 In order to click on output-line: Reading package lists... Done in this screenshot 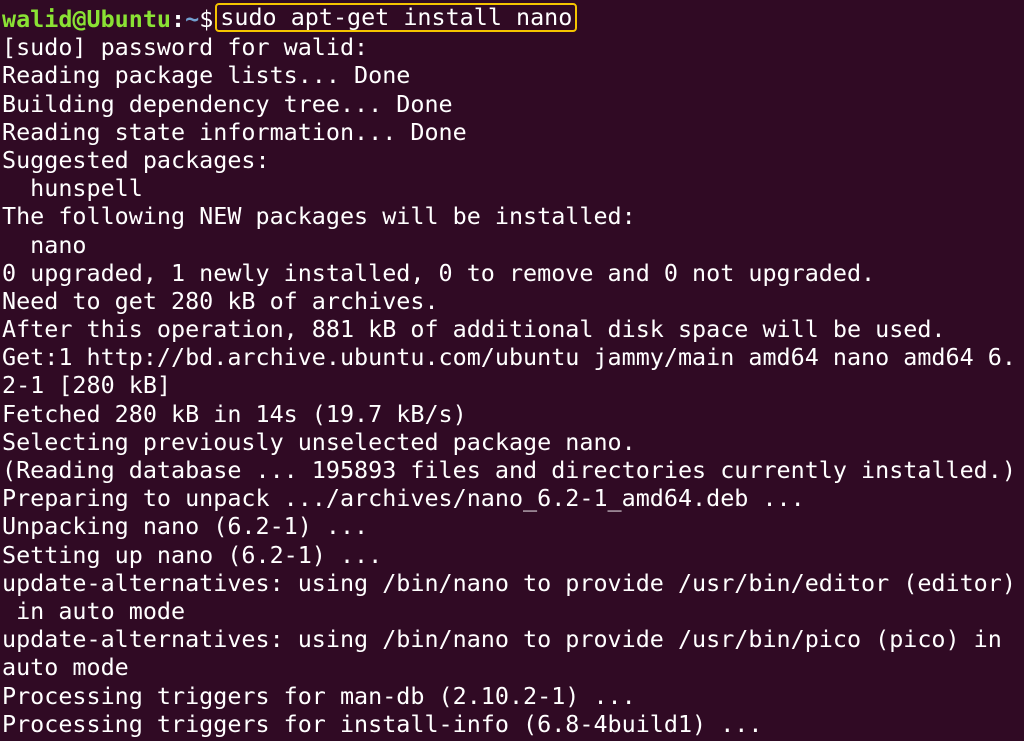, I will do `click(206, 75)`.